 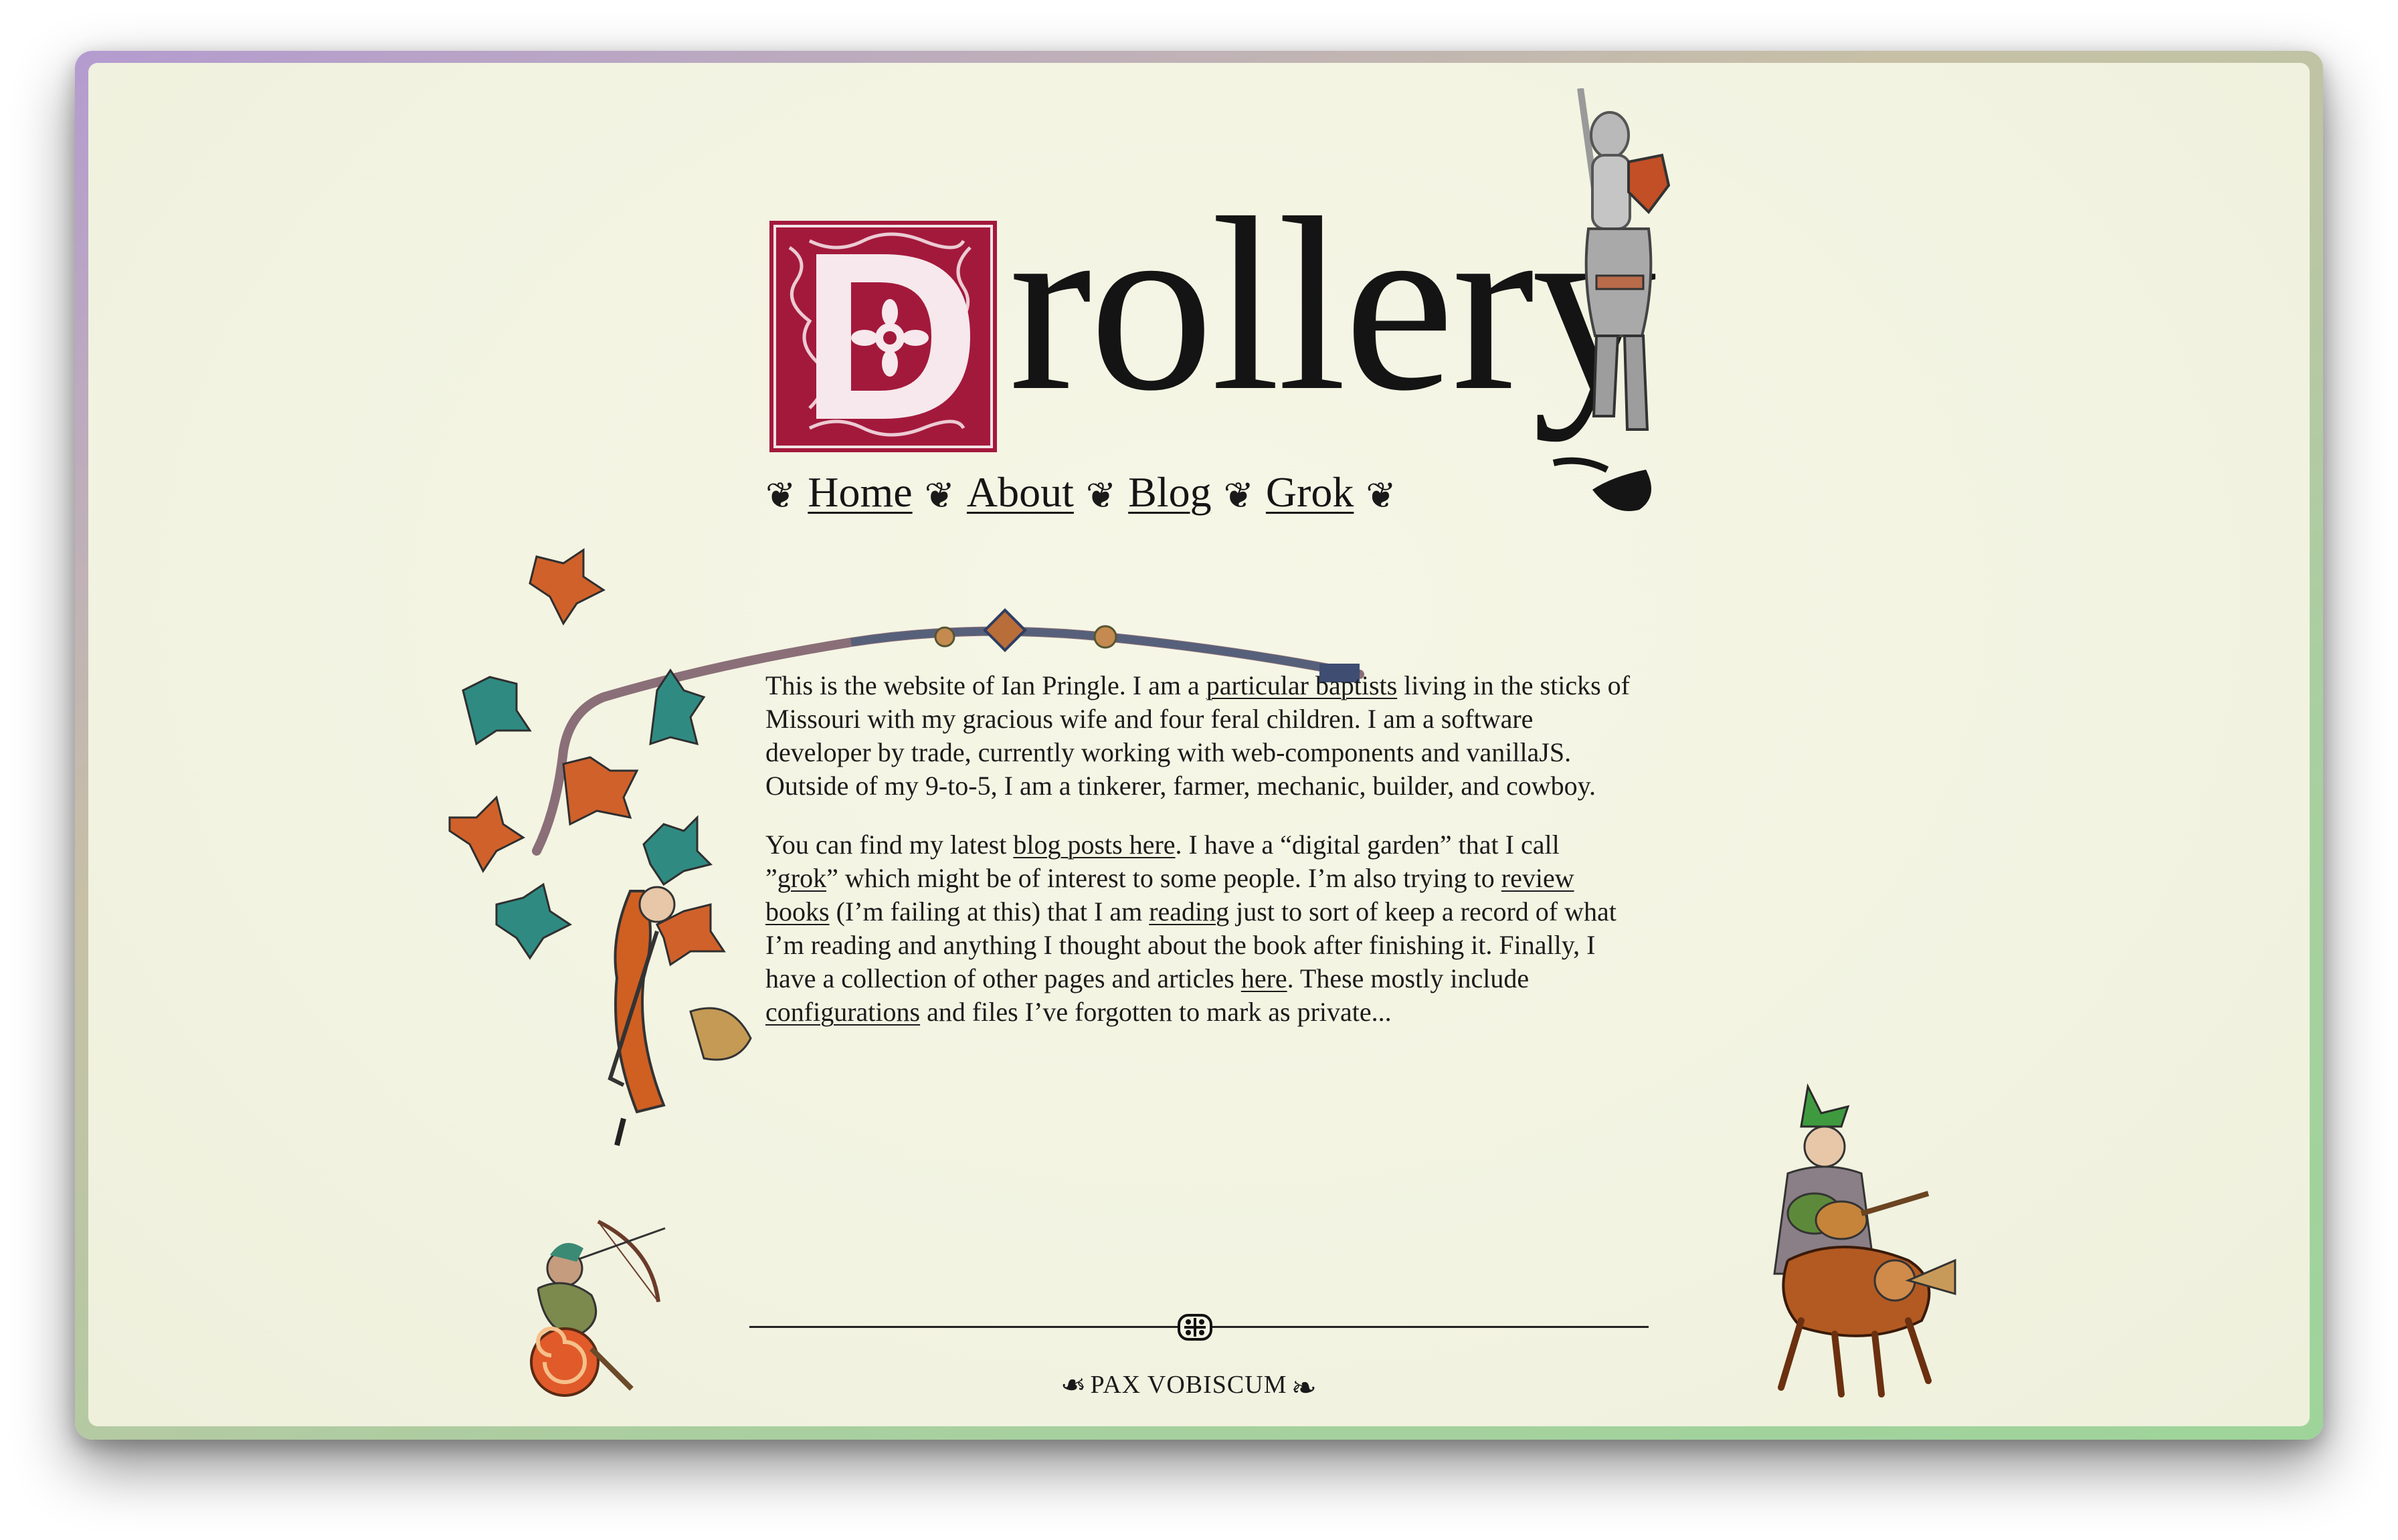 What do you see at coordinates (1189, 911) in the screenshot?
I see `link-reading: reading` at bounding box center [1189, 911].